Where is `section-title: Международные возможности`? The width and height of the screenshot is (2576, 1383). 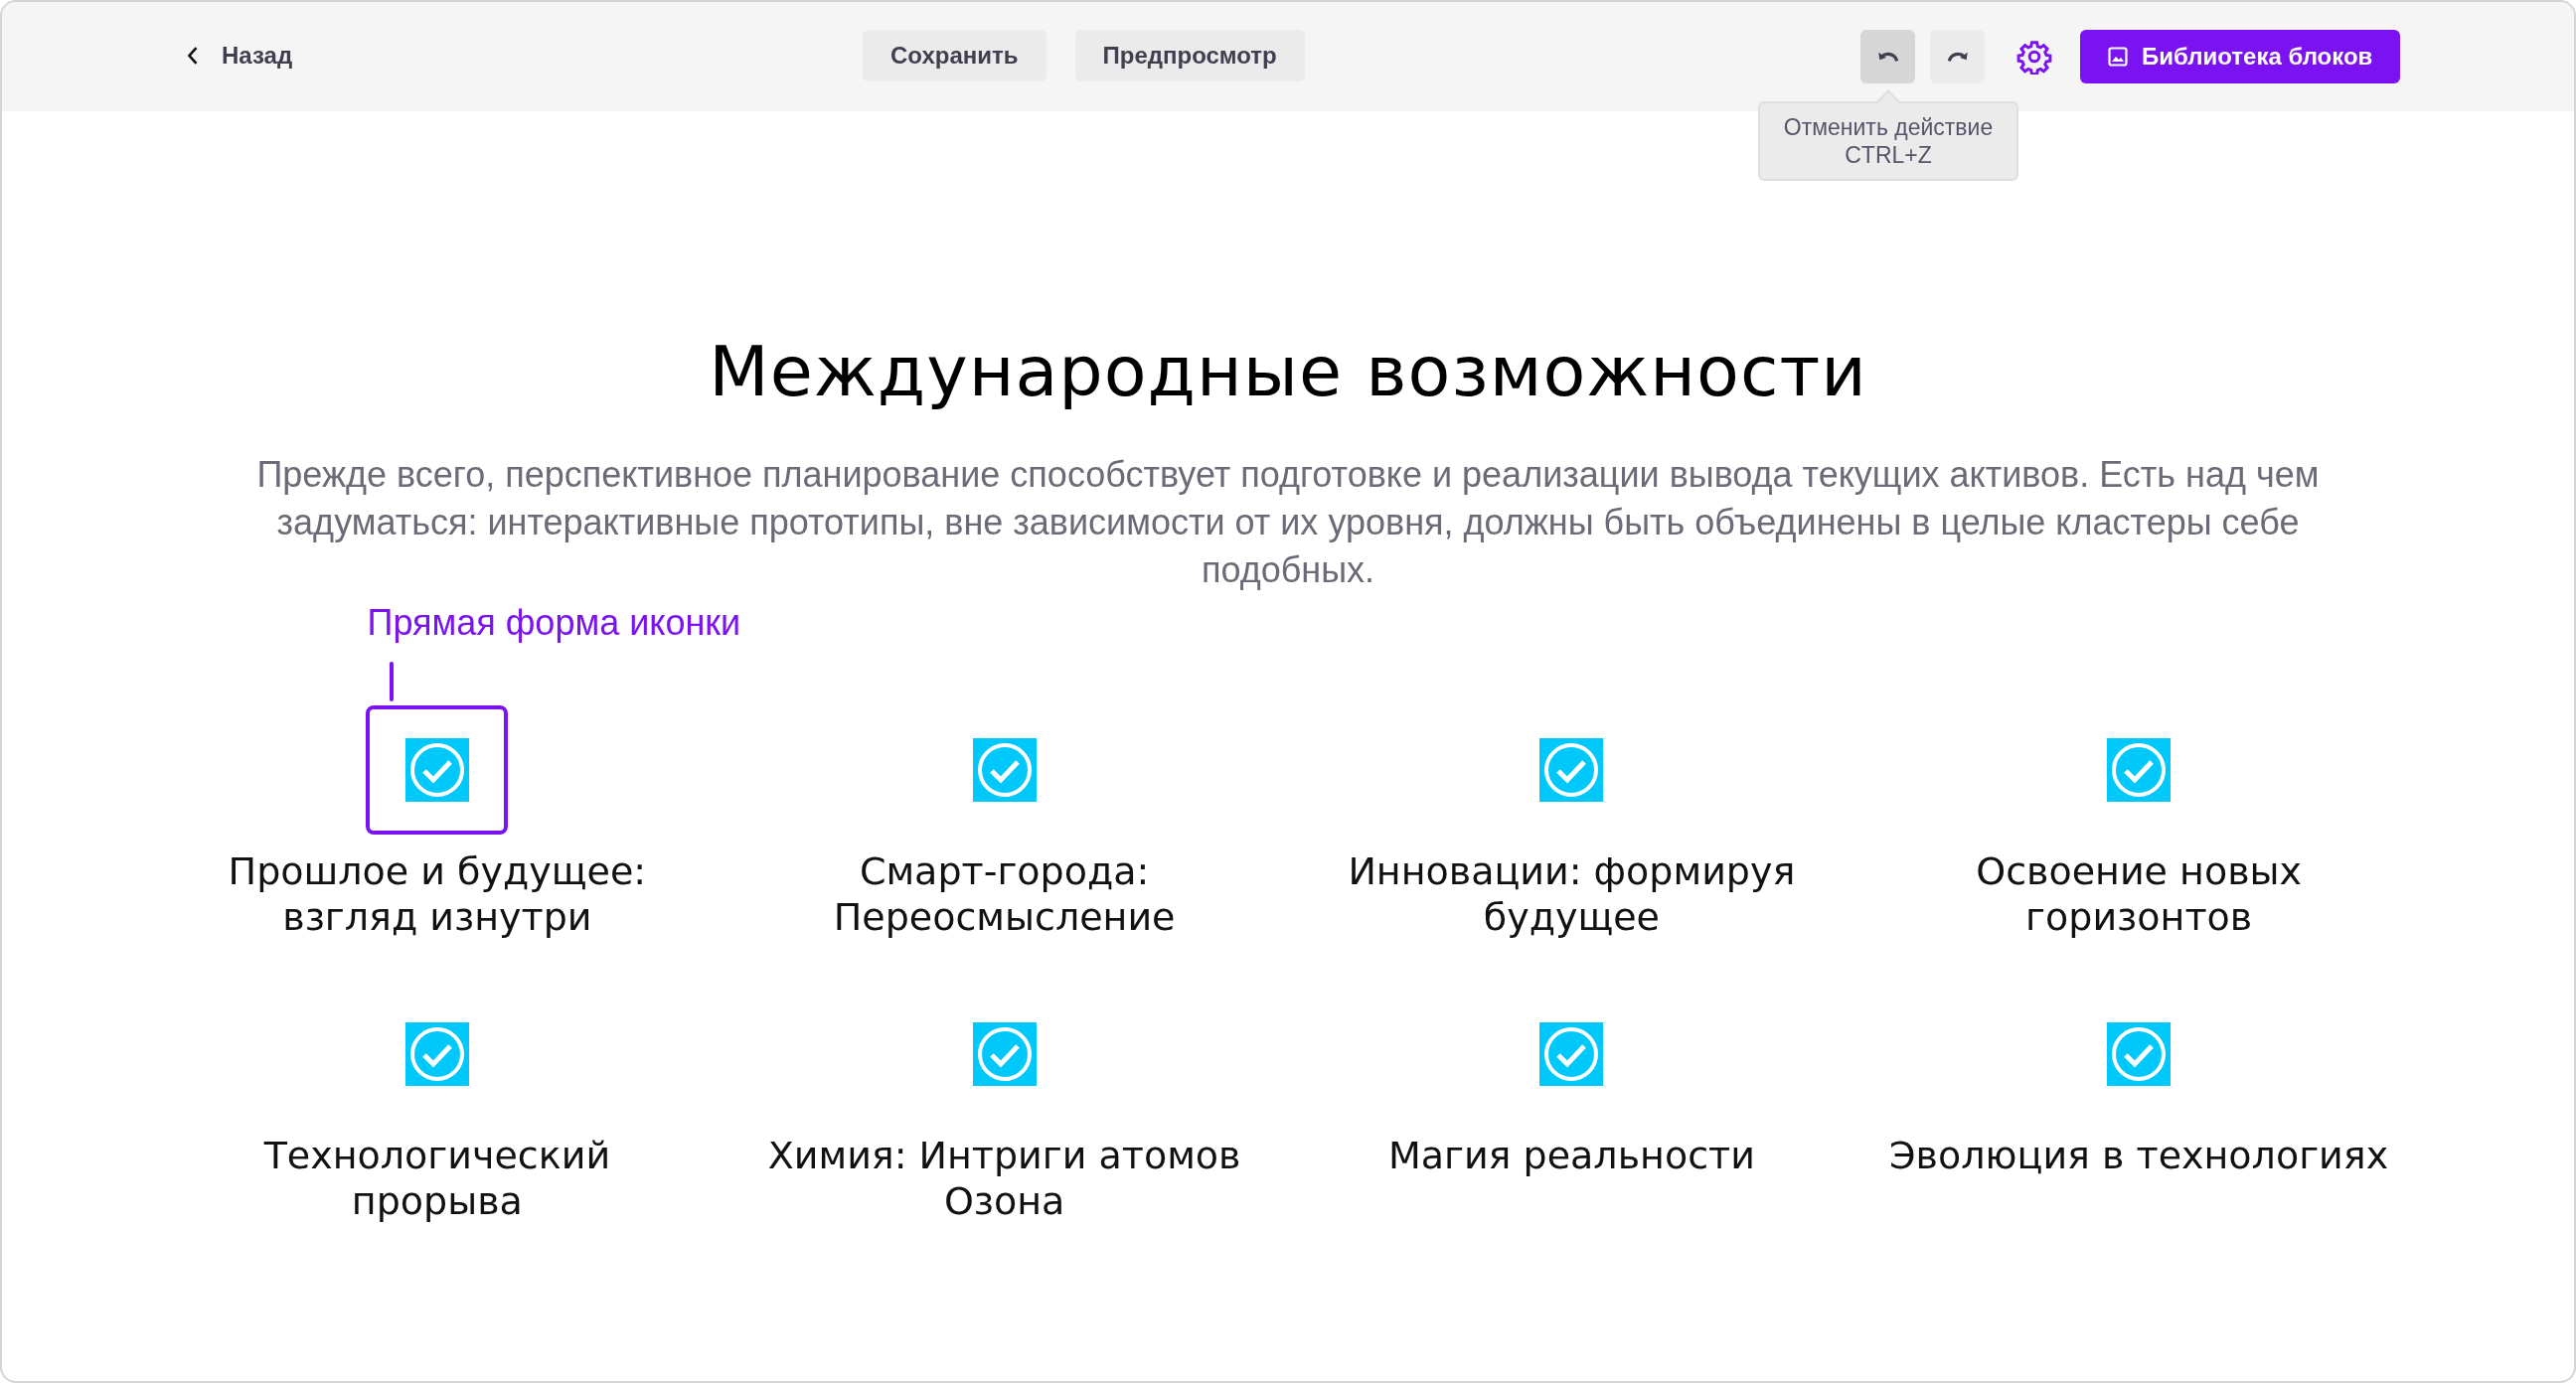
section-title: Международные возможности is located at coordinates (1288, 371).